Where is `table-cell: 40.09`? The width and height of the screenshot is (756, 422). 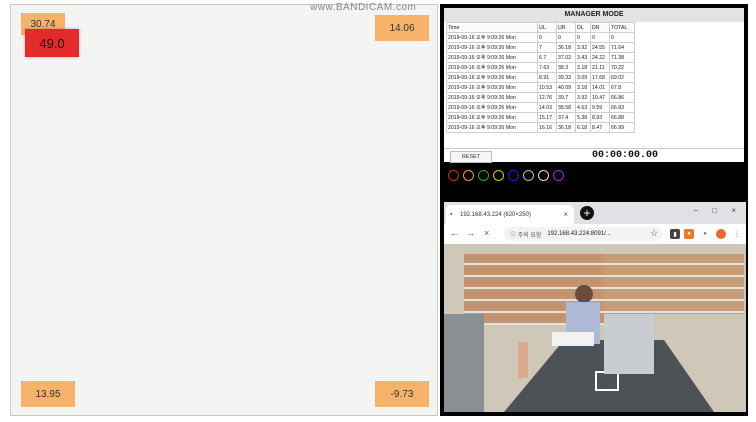 table-cell: 40.09 is located at coordinates (566, 87).